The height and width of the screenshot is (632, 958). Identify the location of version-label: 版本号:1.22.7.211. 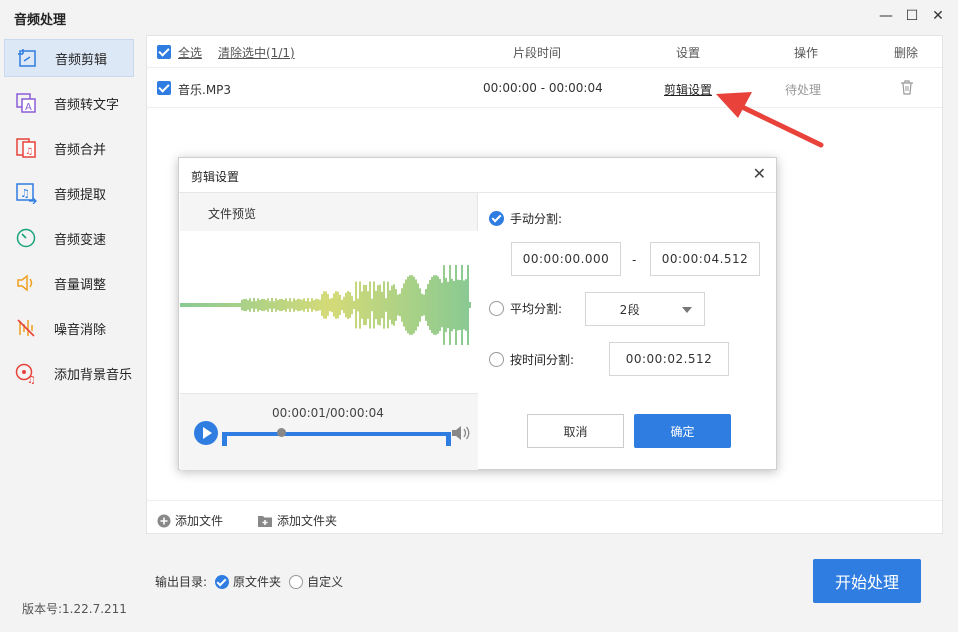
(74, 609).